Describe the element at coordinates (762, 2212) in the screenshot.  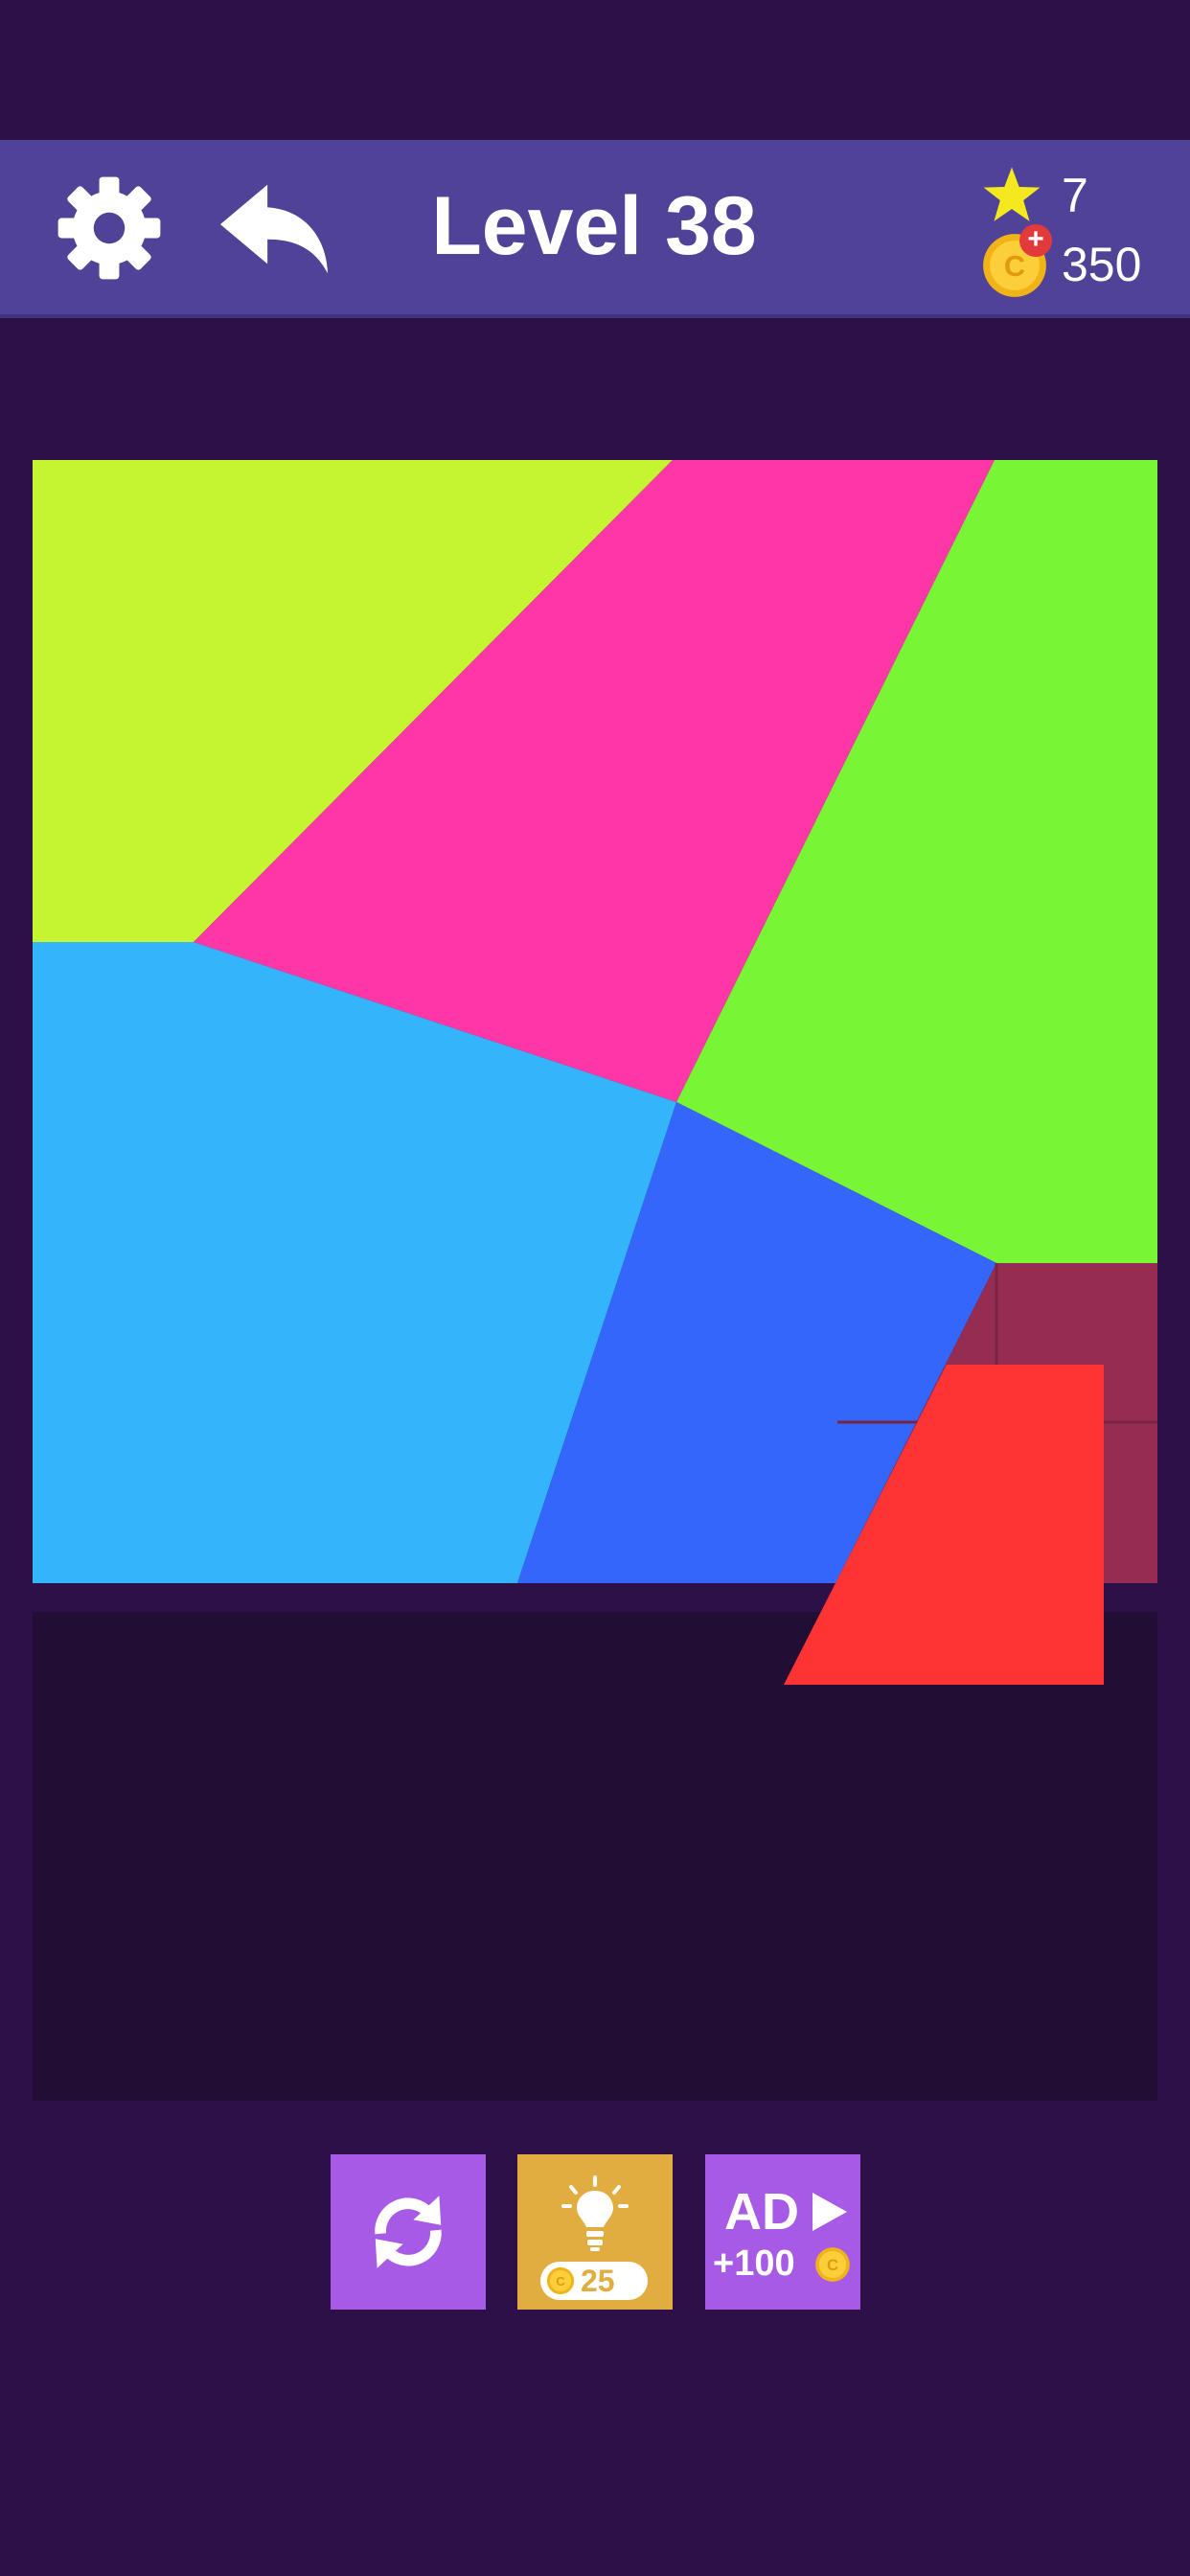
I see `ad-label: AD` at that location.